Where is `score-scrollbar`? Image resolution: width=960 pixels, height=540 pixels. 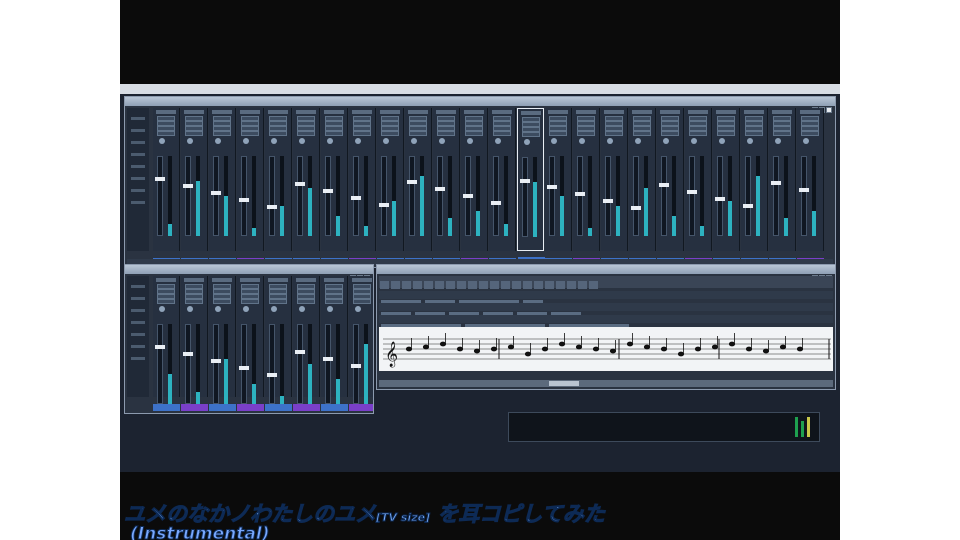 score-scrollbar is located at coordinates (606, 383).